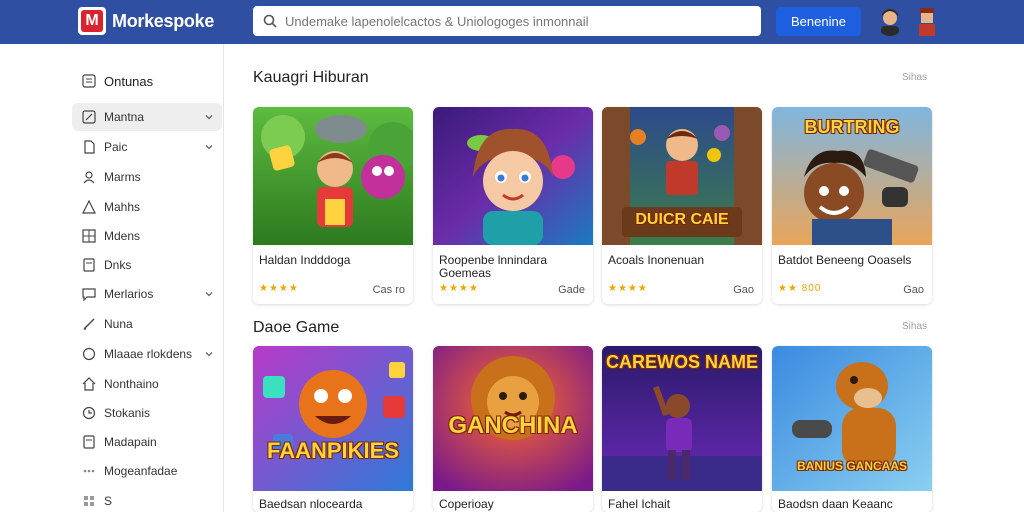 This screenshot has height=512, width=1024. What do you see at coordinates (890, 21) in the screenshot?
I see `user-avatar` at bounding box center [890, 21].